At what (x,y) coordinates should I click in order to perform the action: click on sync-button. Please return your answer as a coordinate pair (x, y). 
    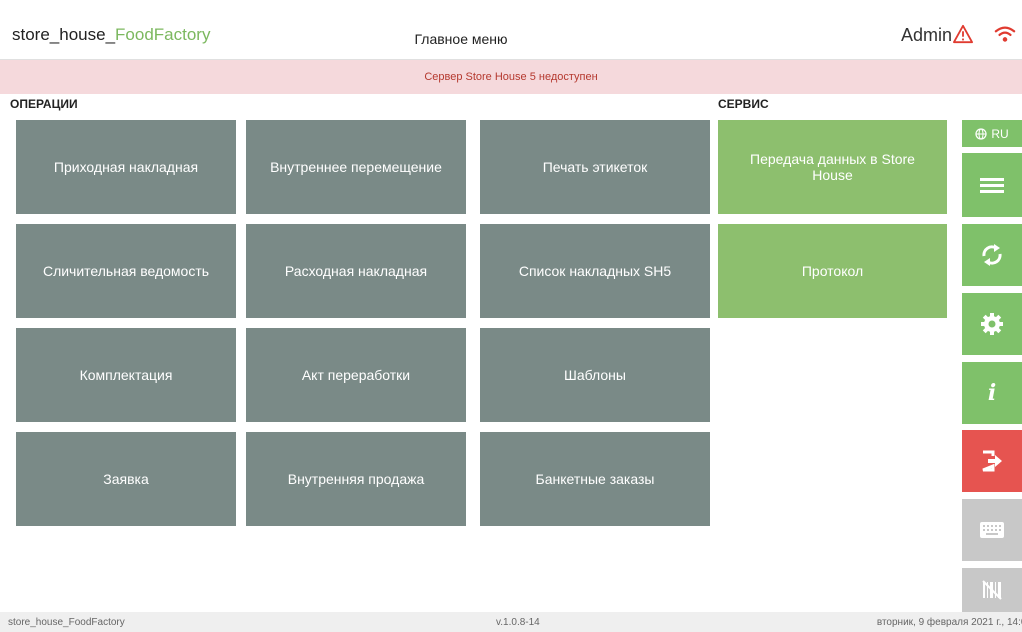
    Looking at the image, I should click on (992, 255).